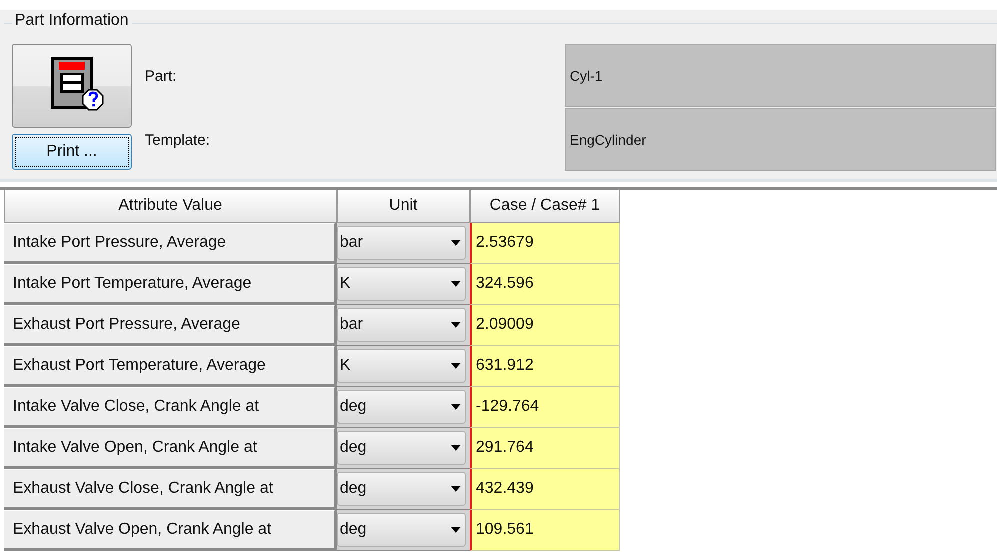 The width and height of the screenshot is (997, 552). What do you see at coordinates (780, 139) in the screenshot?
I see `field-value: EngCylinder` at bounding box center [780, 139].